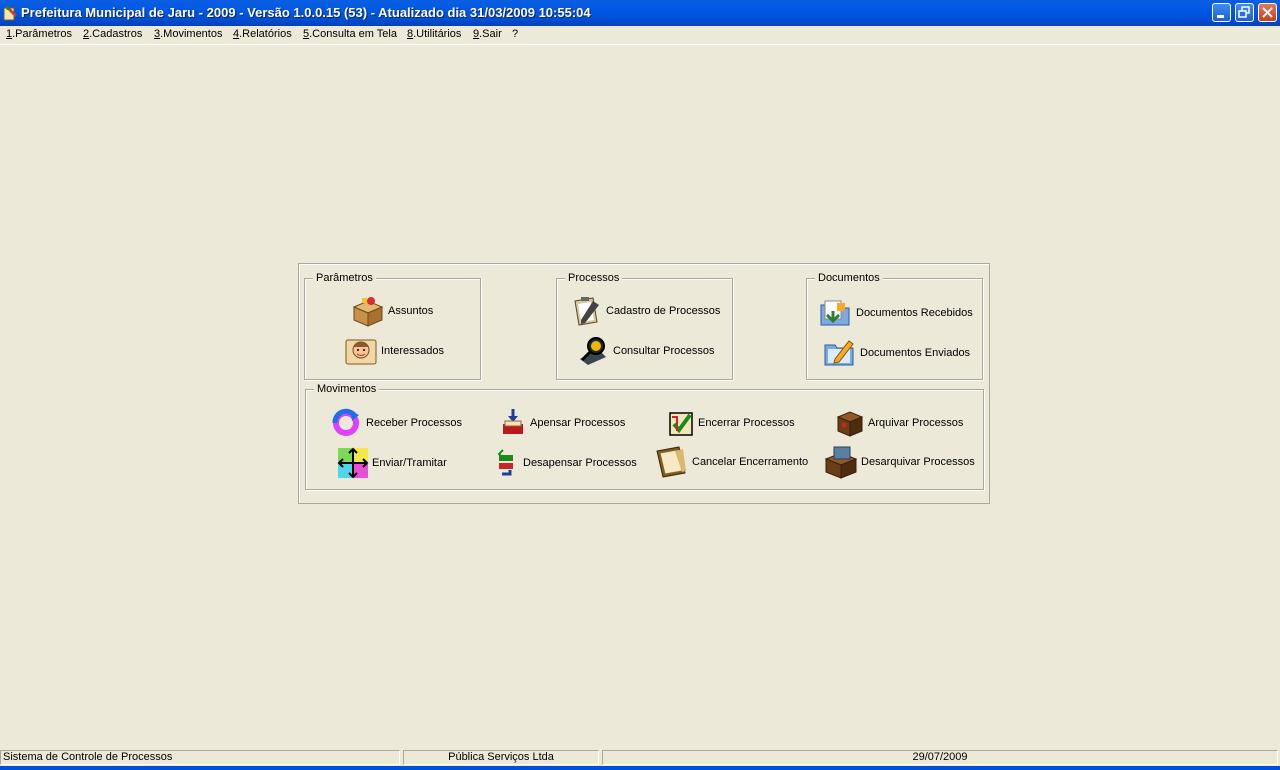  Describe the element at coordinates (850, 424) in the screenshot. I see `archive-box-icon` at that location.